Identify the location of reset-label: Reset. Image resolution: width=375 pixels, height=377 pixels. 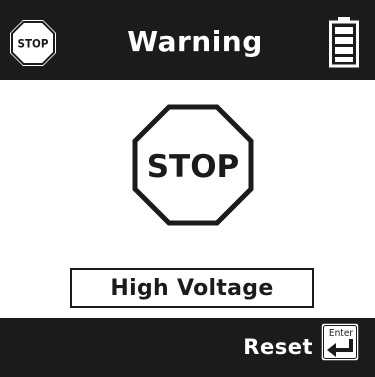
(278, 347).